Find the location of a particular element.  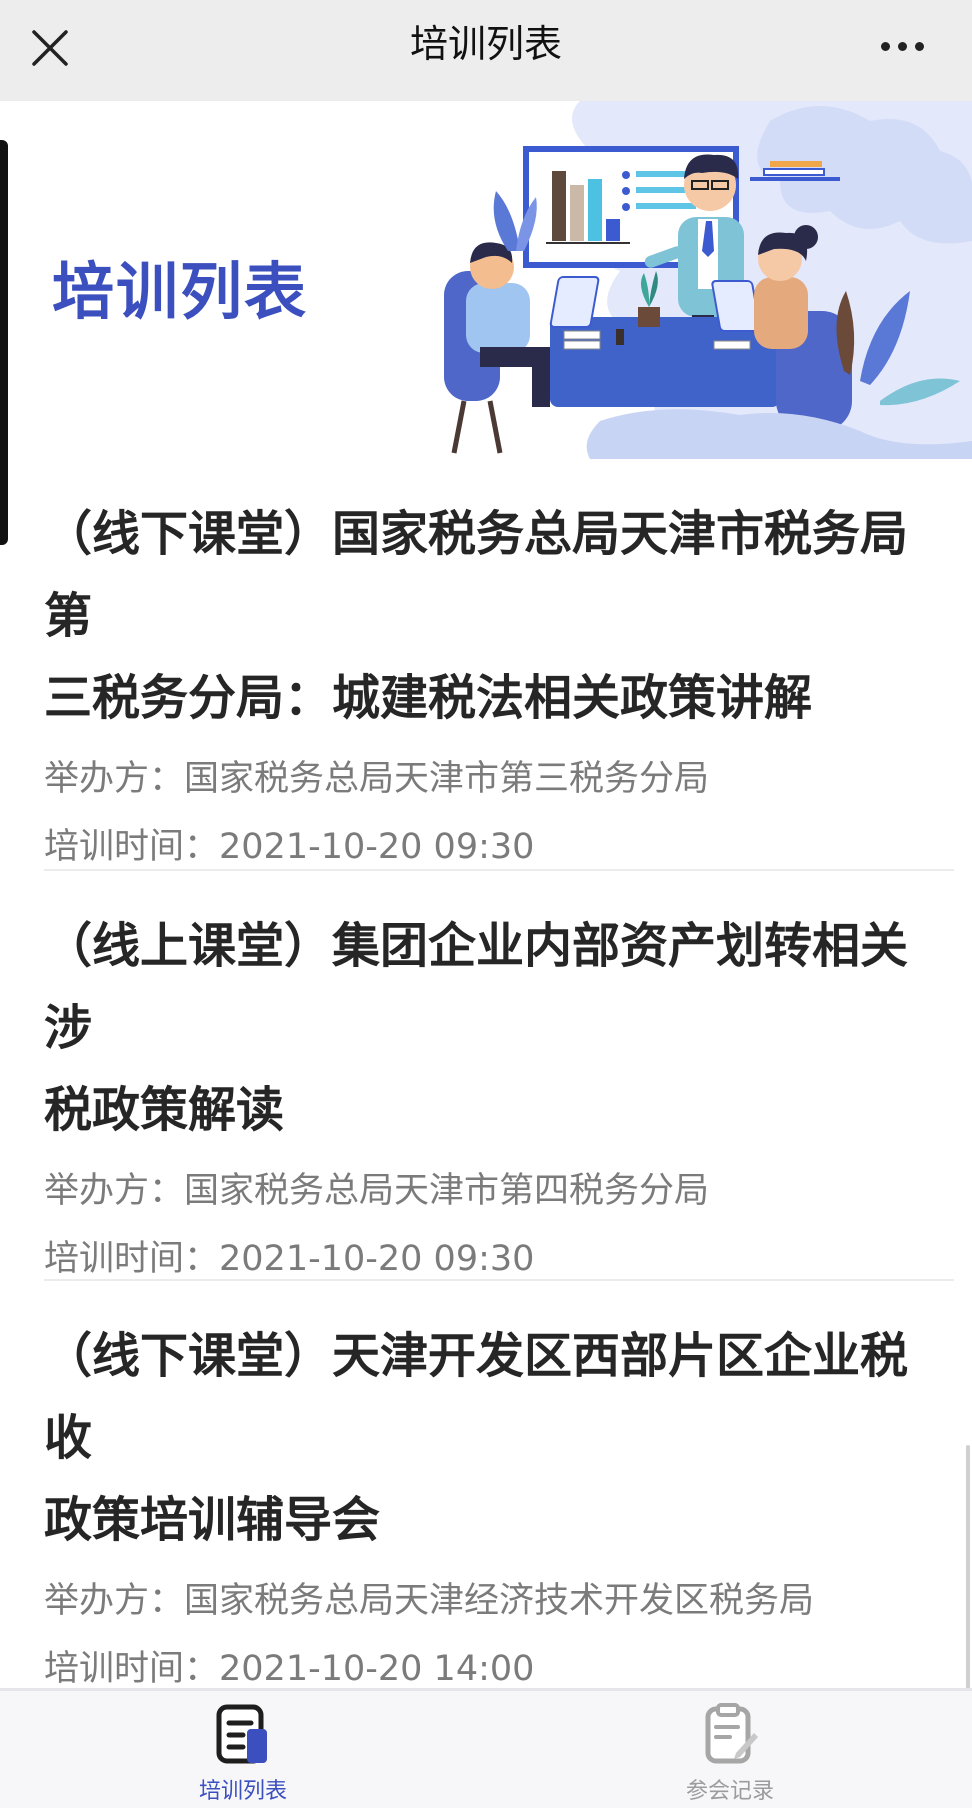

bottom-tab-bar: 培训列表 参会记录 is located at coordinates (486, 1748).